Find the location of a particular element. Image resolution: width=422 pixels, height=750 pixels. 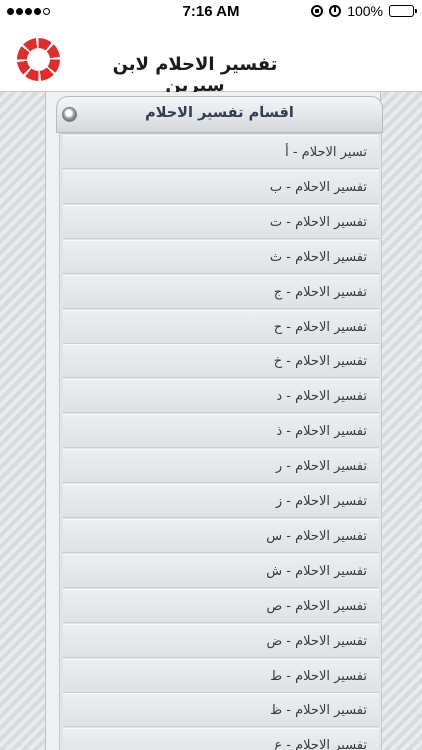

list-item: تفسير الاحلام - ب is located at coordinates (221, 186).